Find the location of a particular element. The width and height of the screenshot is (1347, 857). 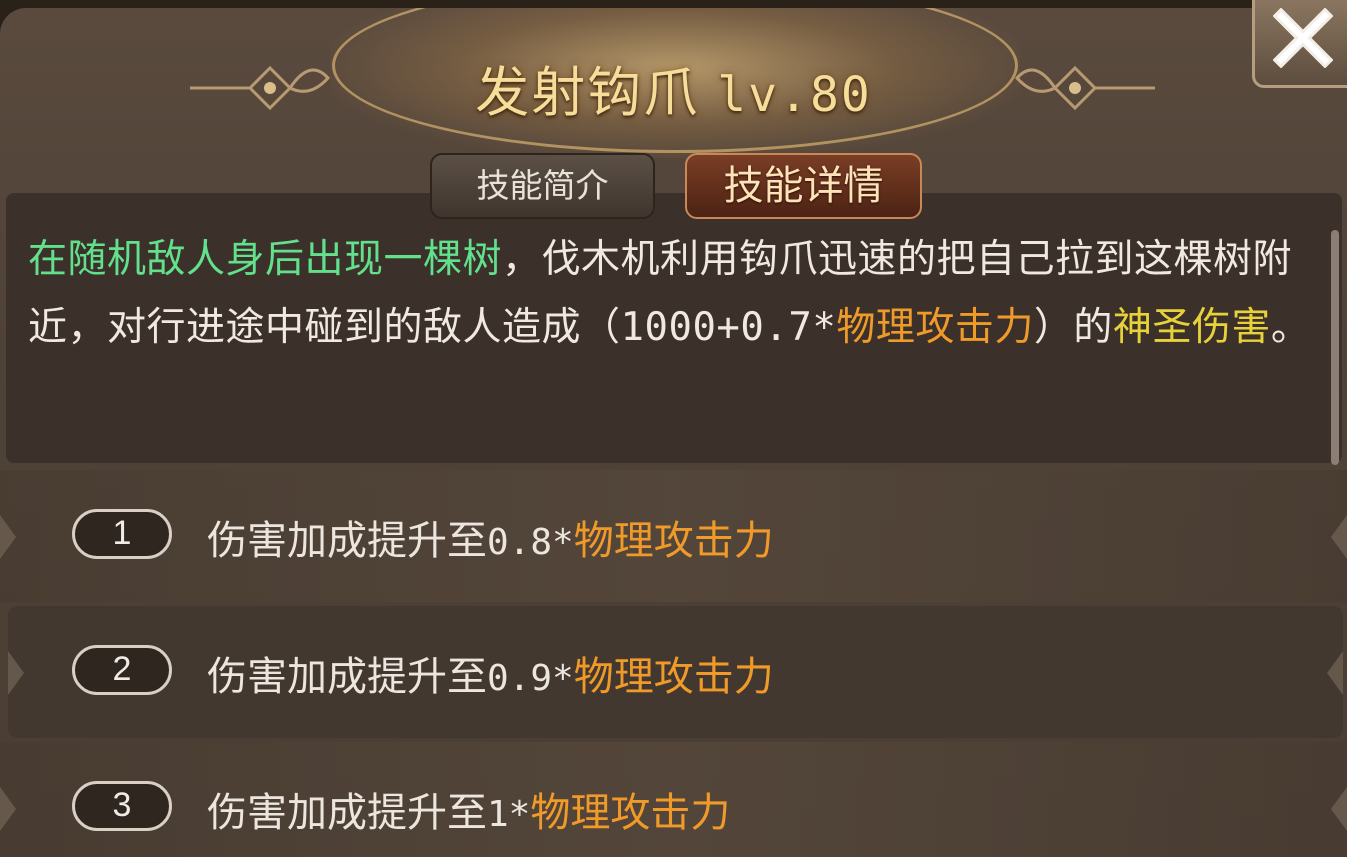

upgrade-value: 0.9* is located at coordinates (530, 678).